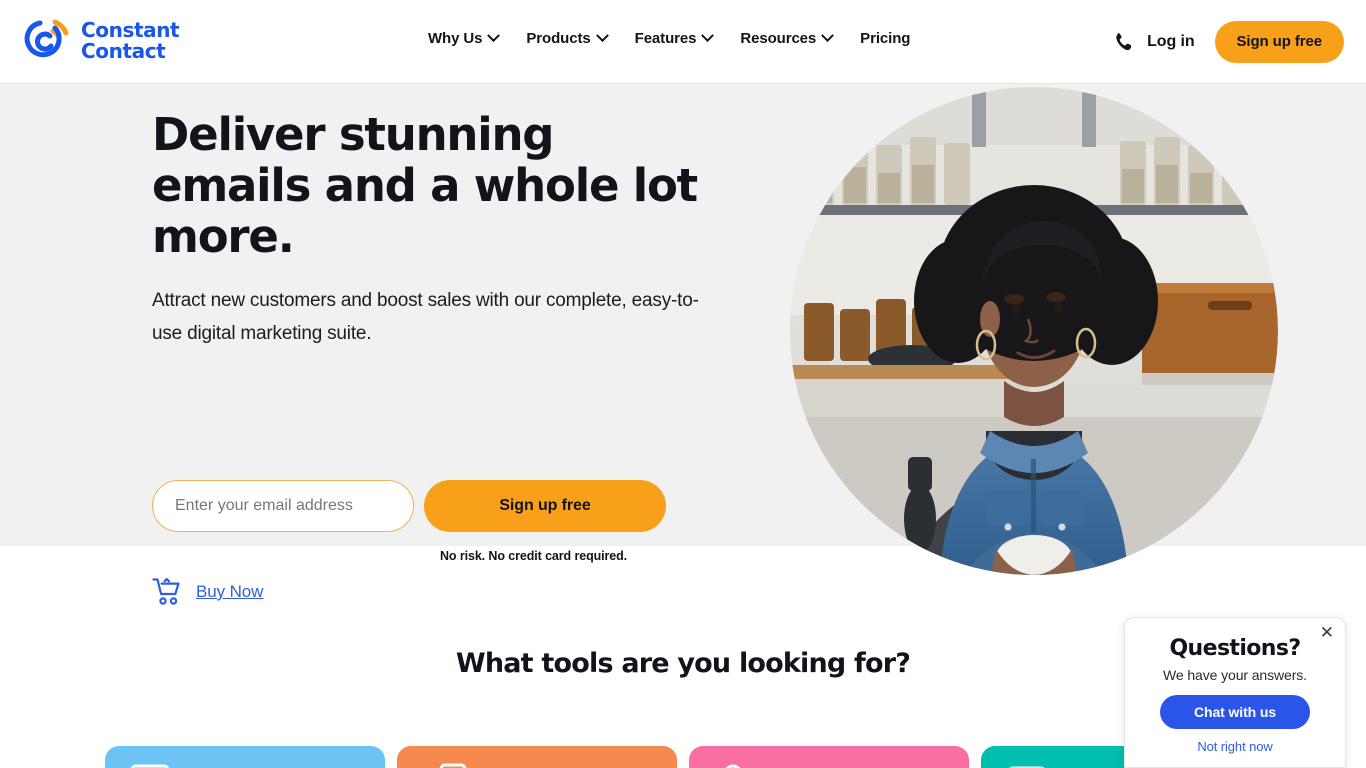 This screenshot has width=1366, height=768. I want to click on nav-item-why-us: Why Us, so click(464, 38).